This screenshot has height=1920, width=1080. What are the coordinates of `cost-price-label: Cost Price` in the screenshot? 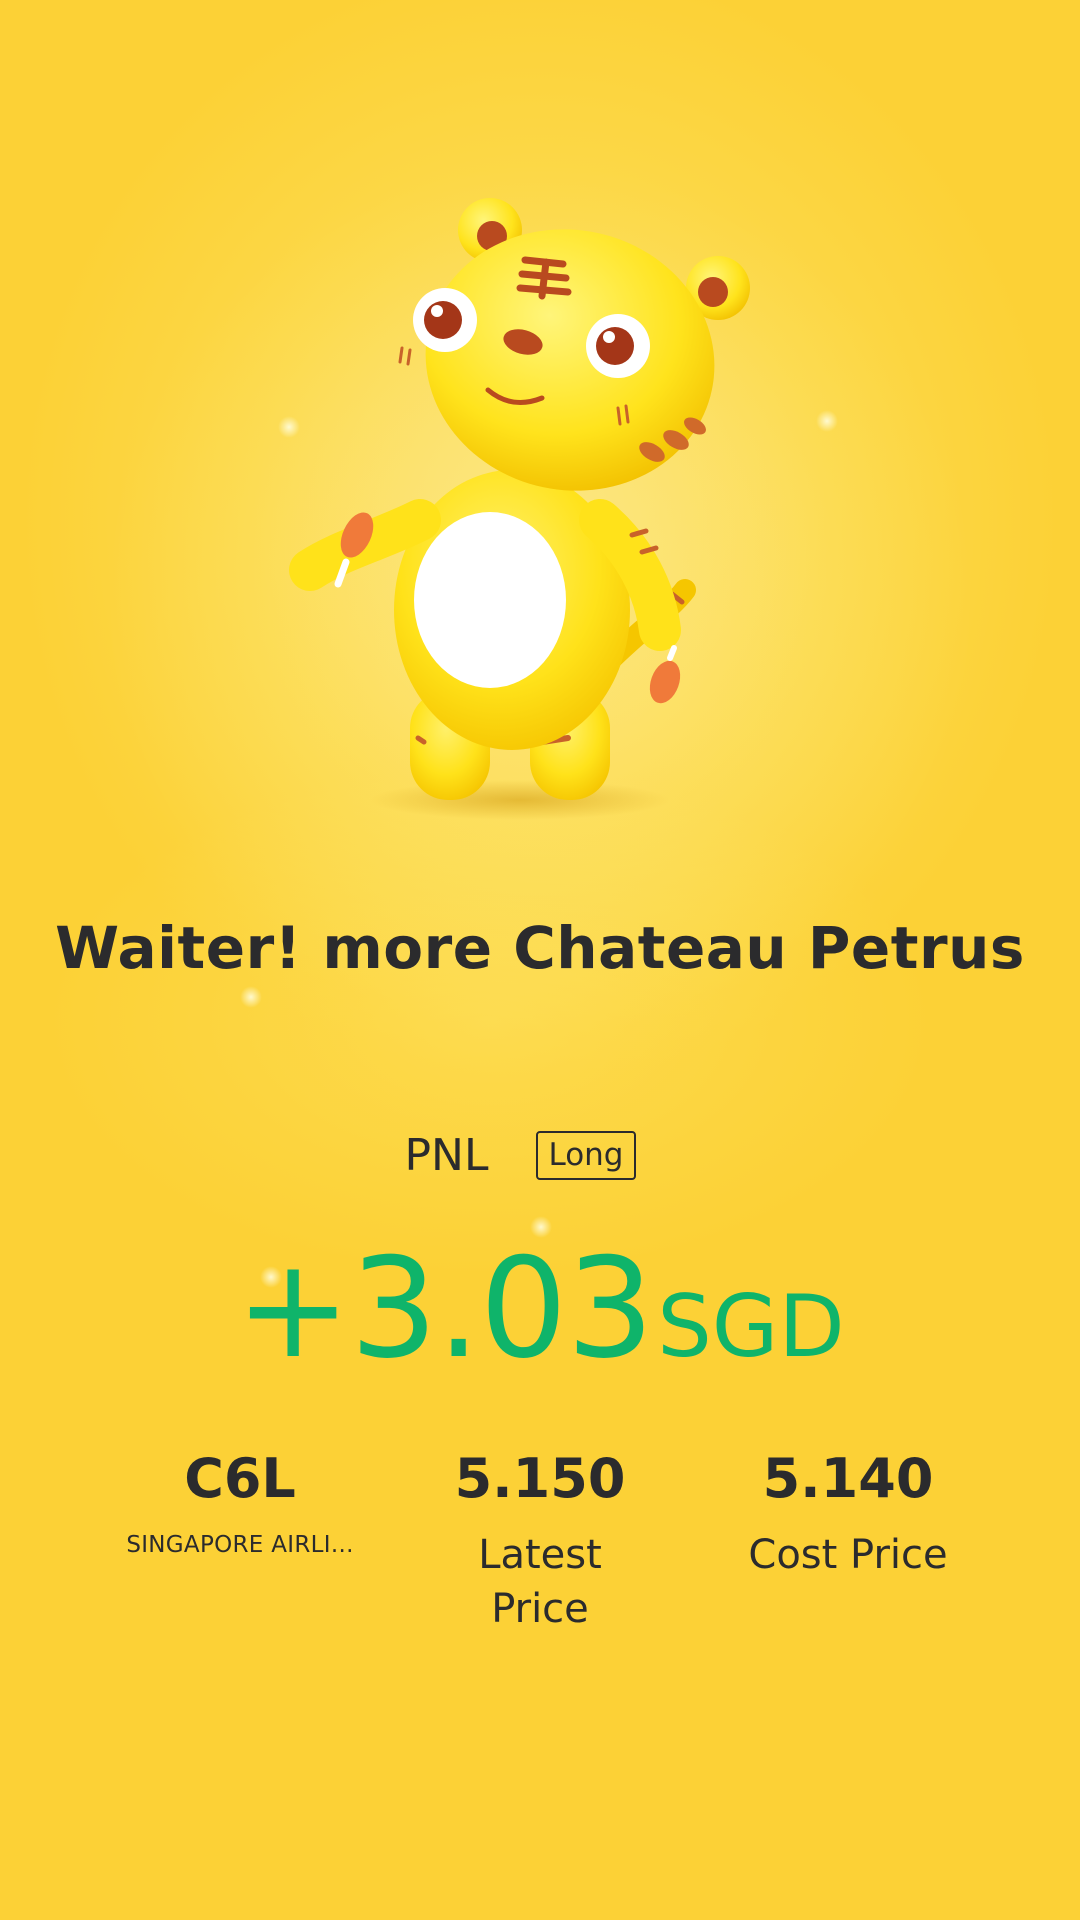 It's located at (848, 1555).